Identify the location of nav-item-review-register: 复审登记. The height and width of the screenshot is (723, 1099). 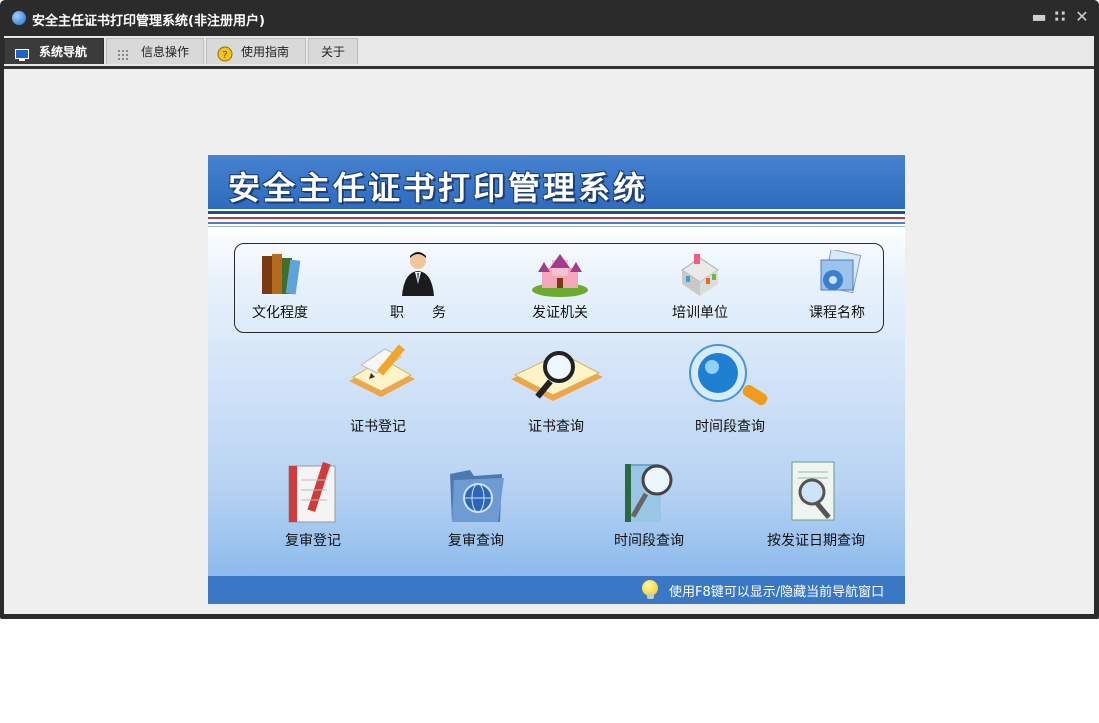
(313, 506).